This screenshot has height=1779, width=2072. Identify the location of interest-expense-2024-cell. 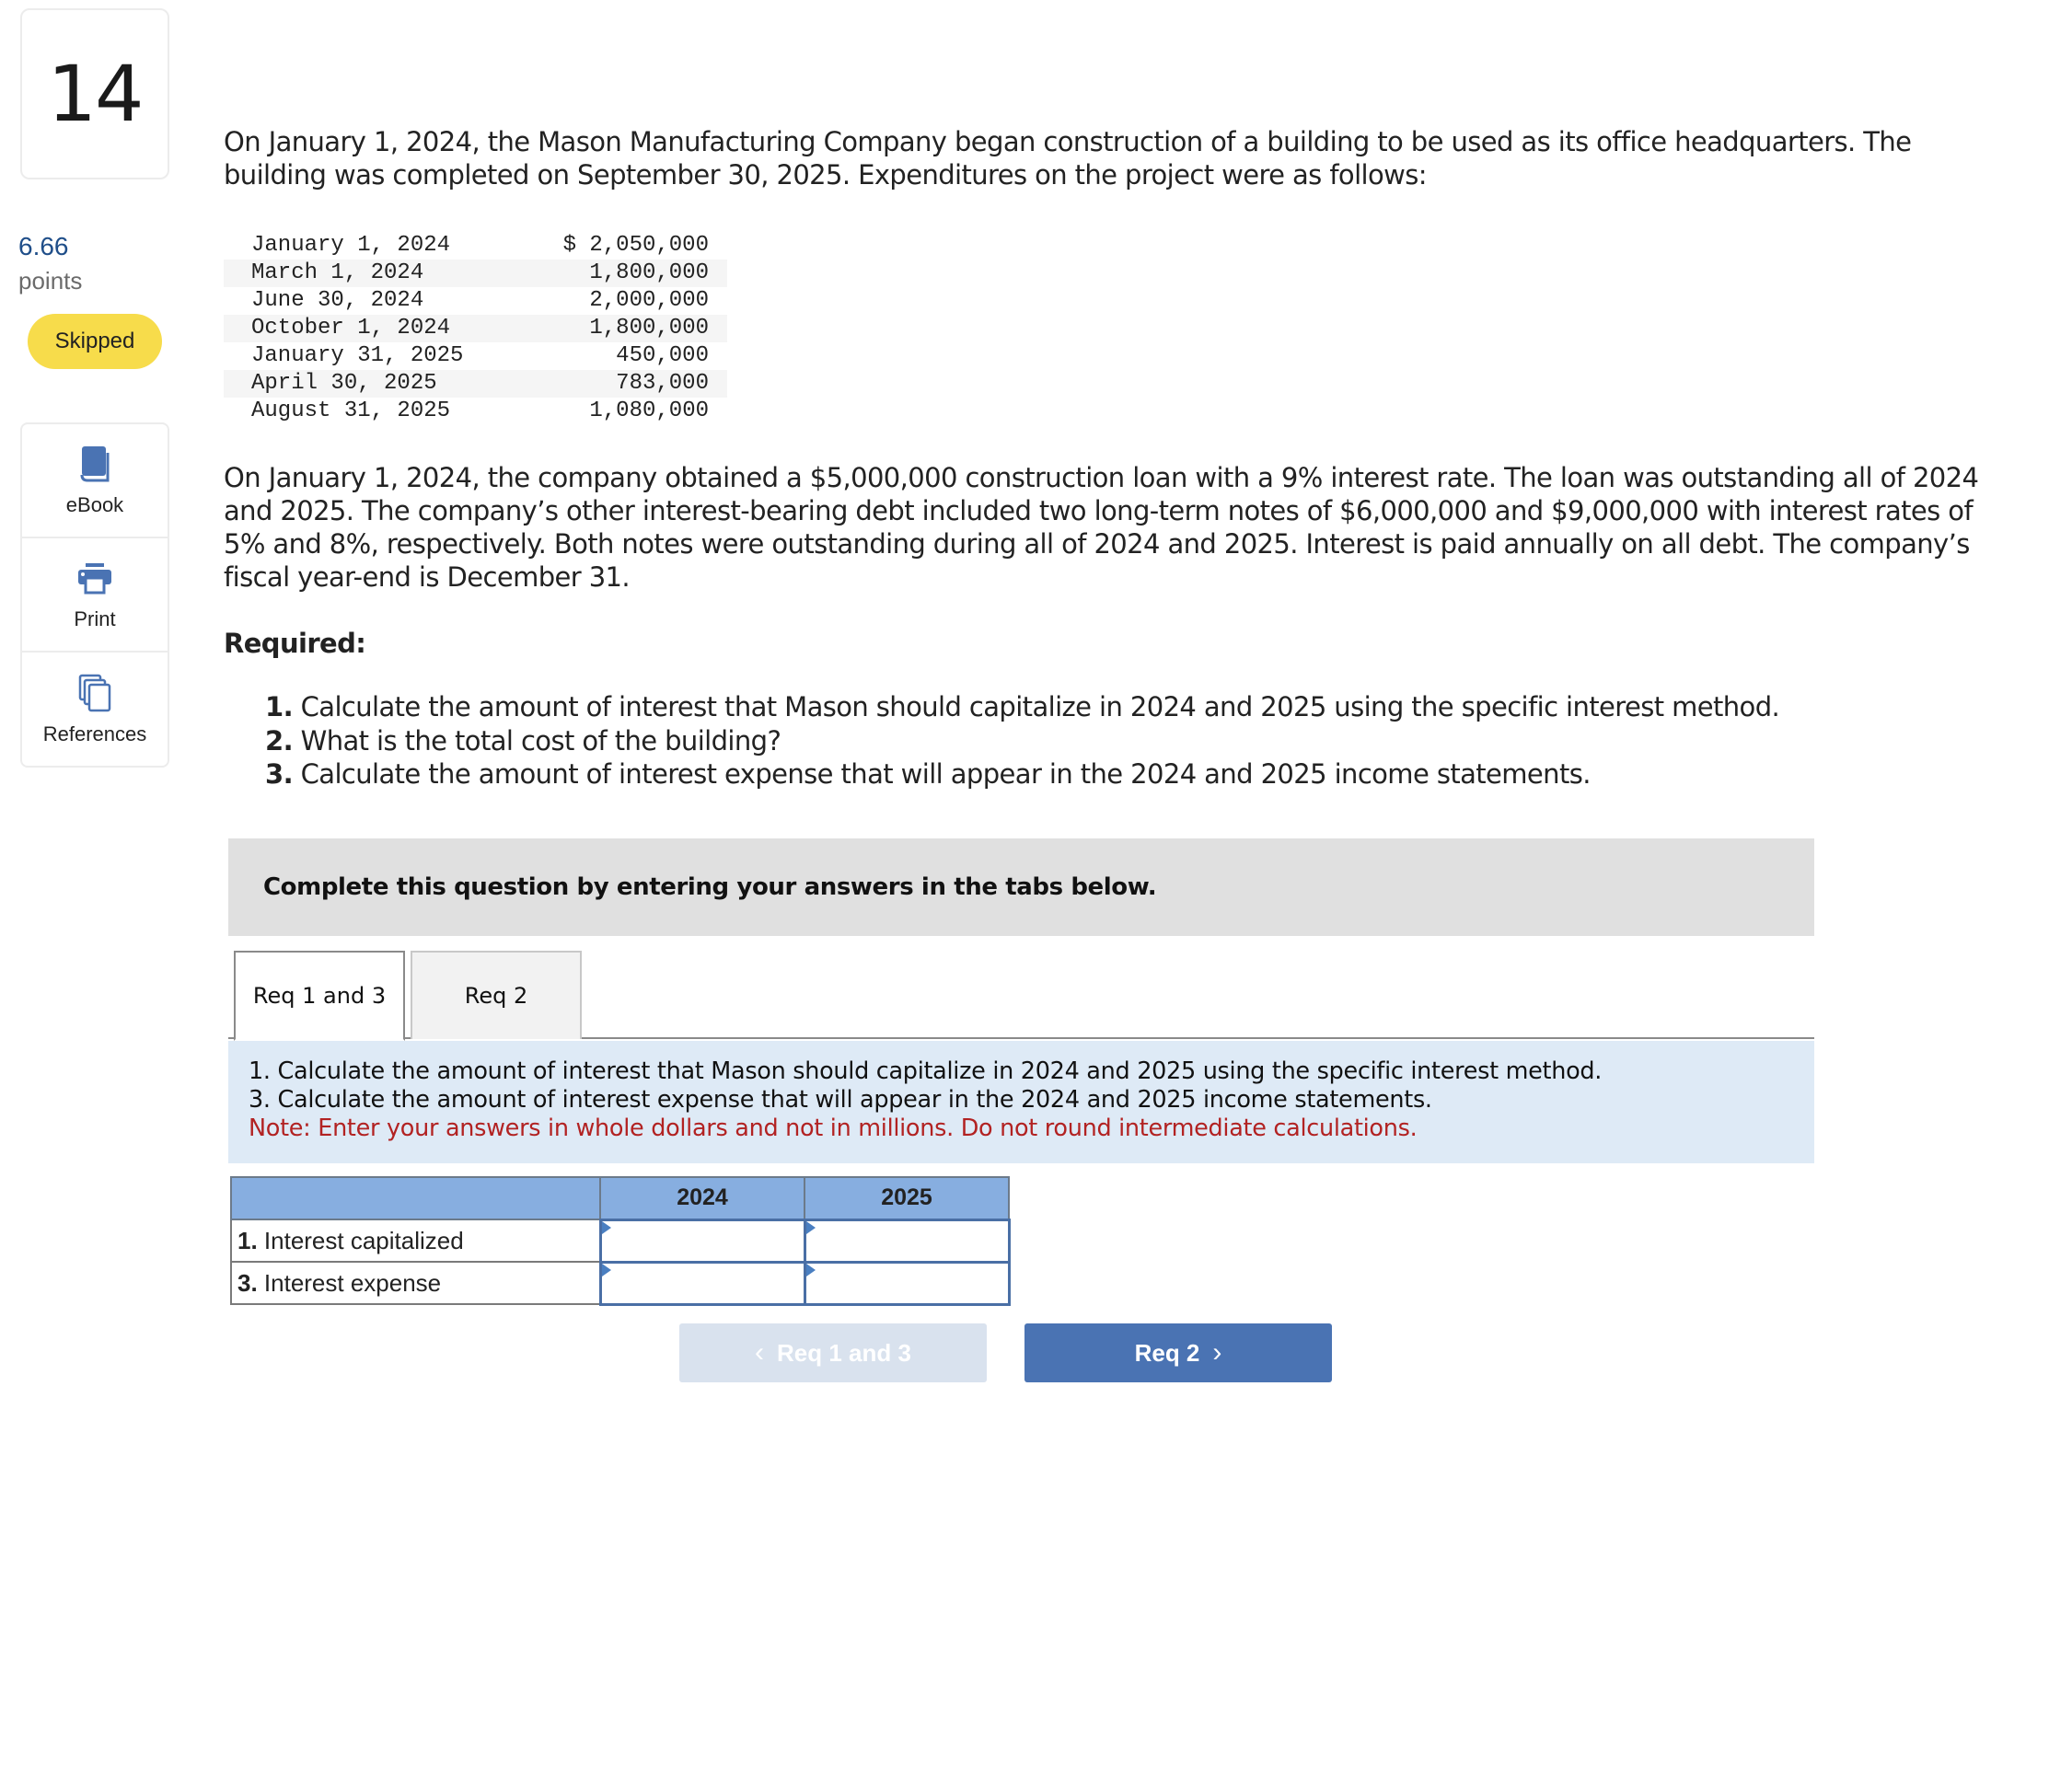
(702, 1283).